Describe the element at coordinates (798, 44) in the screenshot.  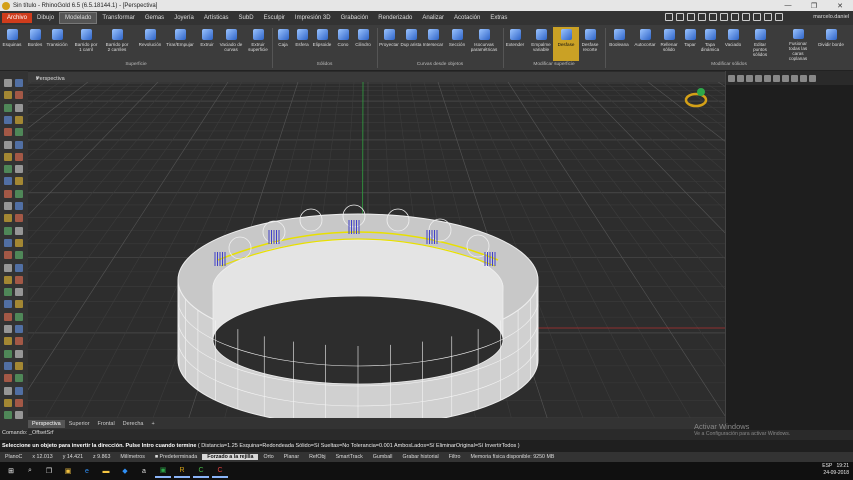
I see `ribbon-button-31: Fusionar todas las caras coplanas` at that location.